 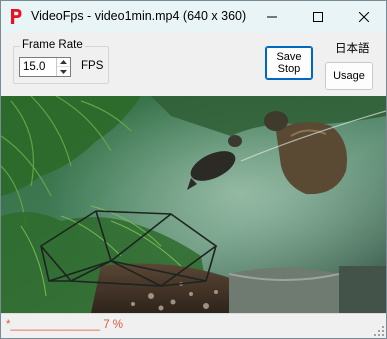 I want to click on fps-increment-button, so click(x=63, y=62).